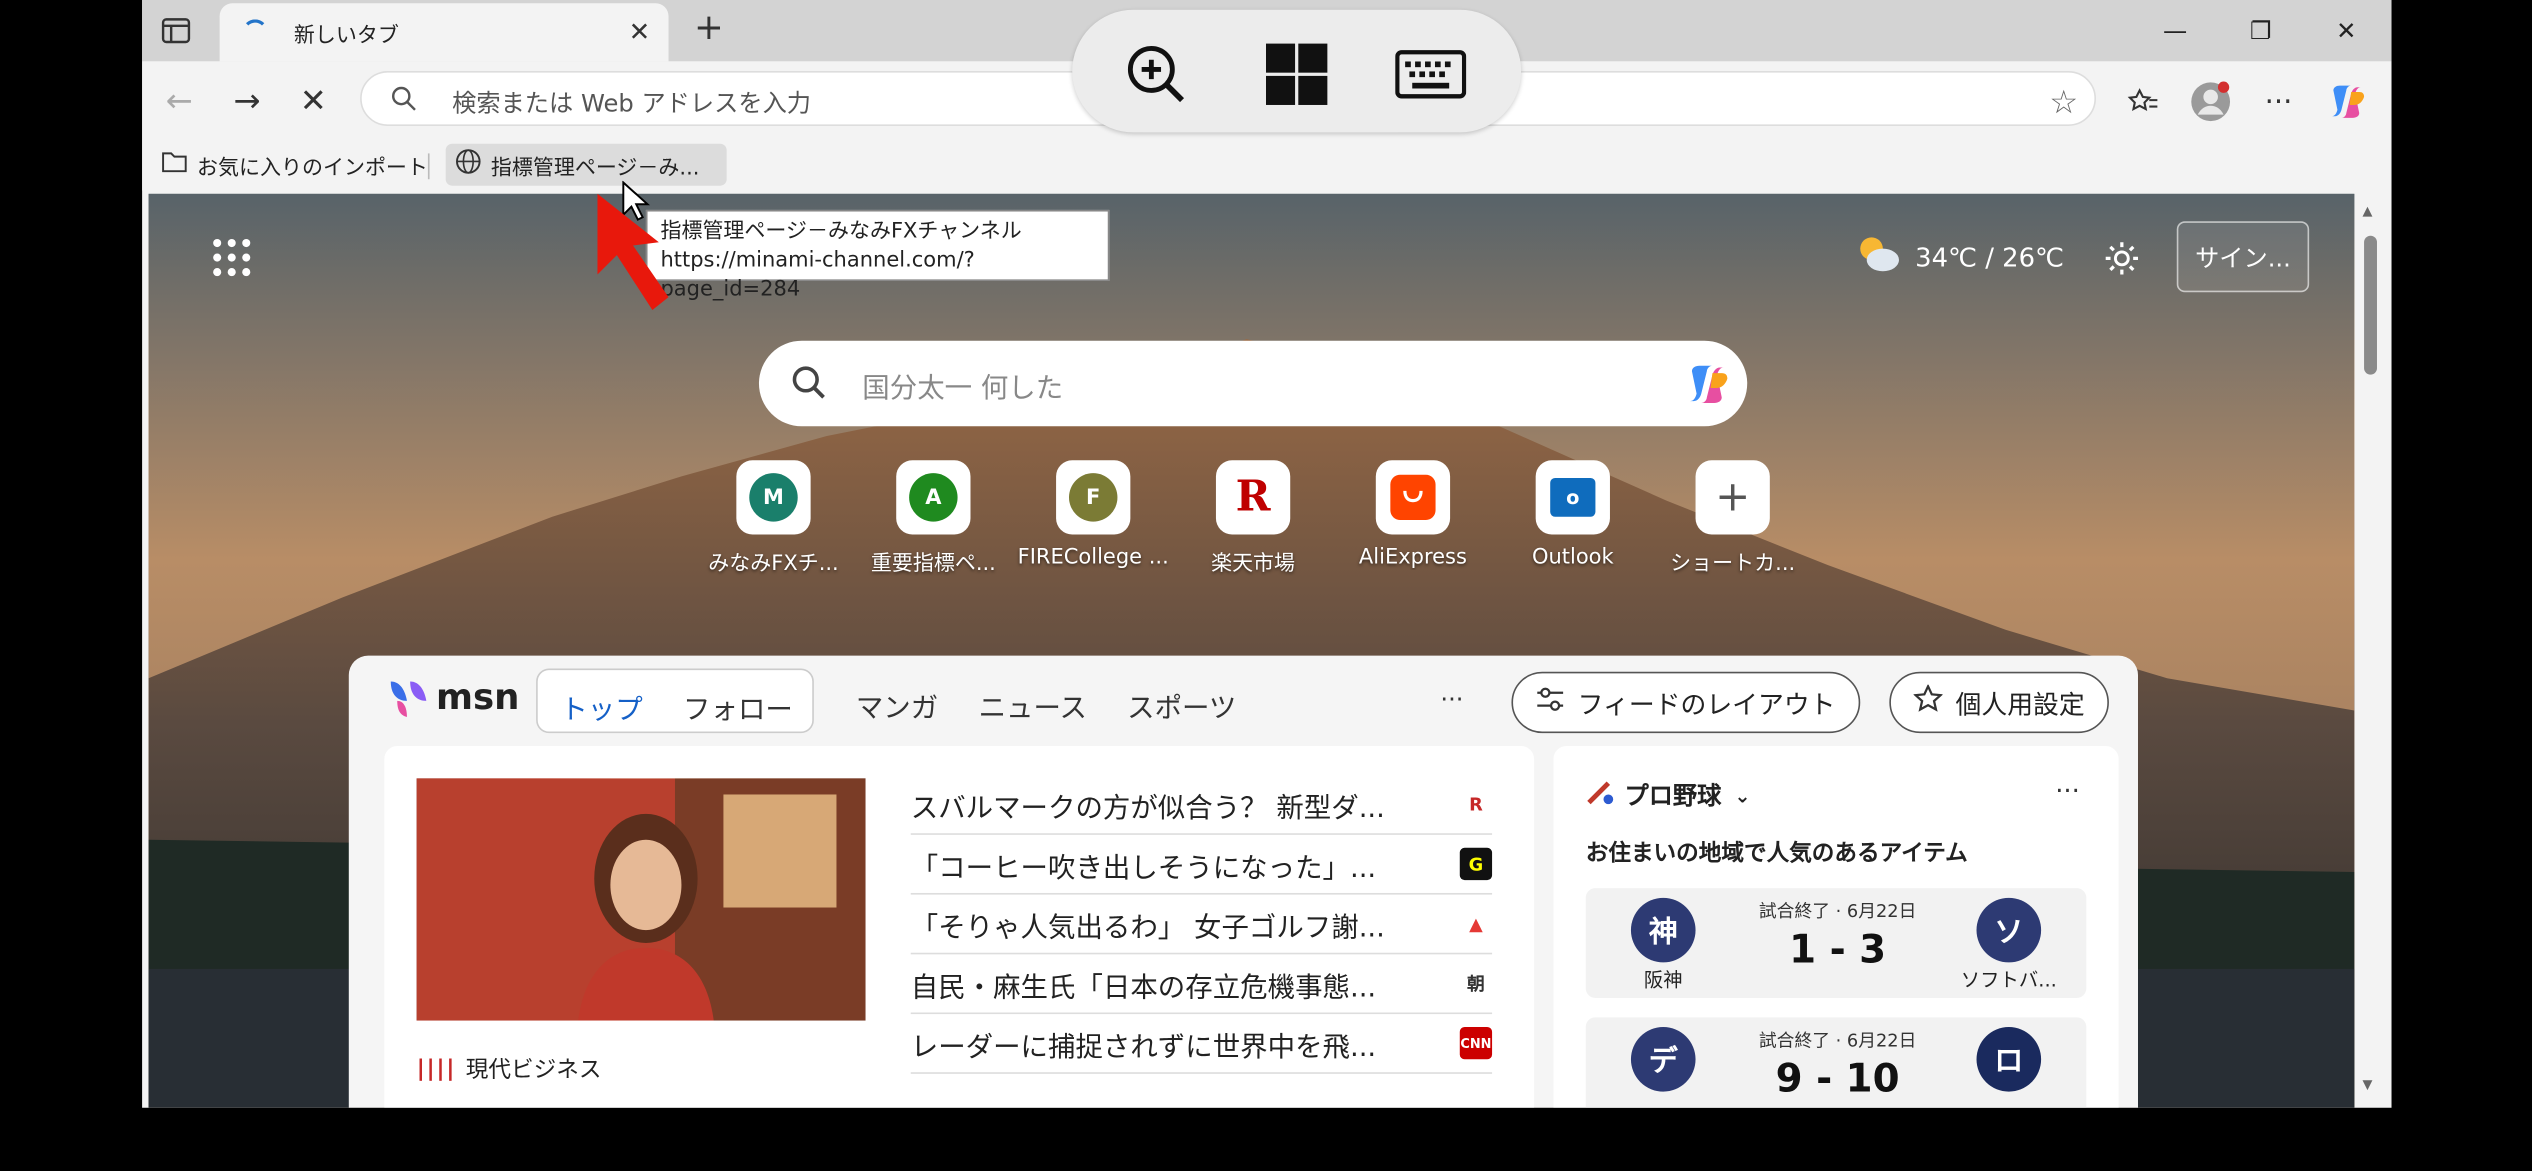  I want to click on copilot-icon, so click(2346, 102).